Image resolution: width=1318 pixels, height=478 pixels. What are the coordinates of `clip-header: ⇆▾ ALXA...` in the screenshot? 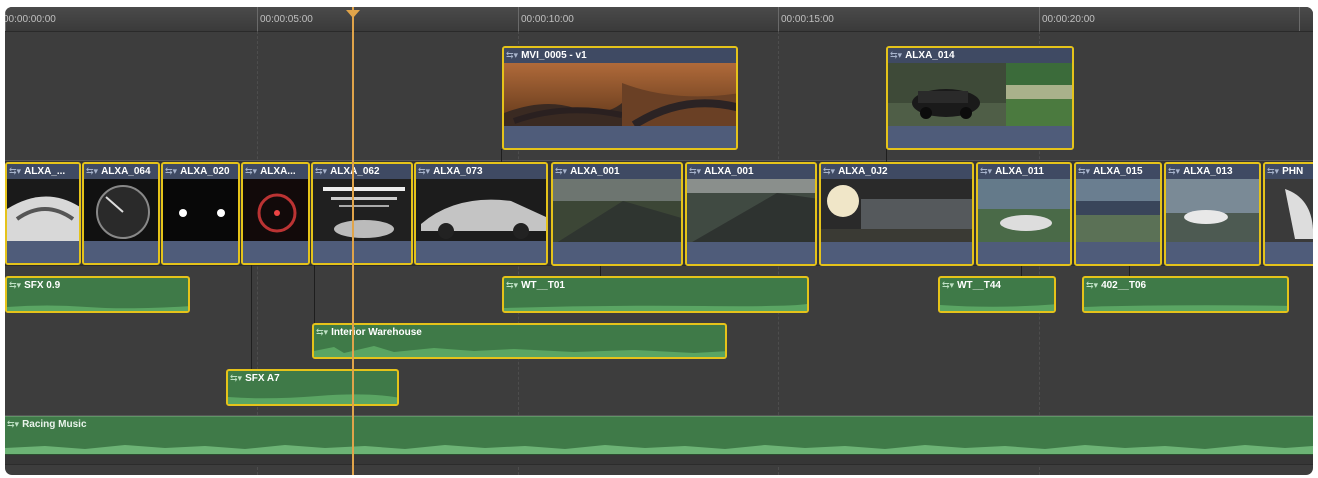 It's located at (275, 171).